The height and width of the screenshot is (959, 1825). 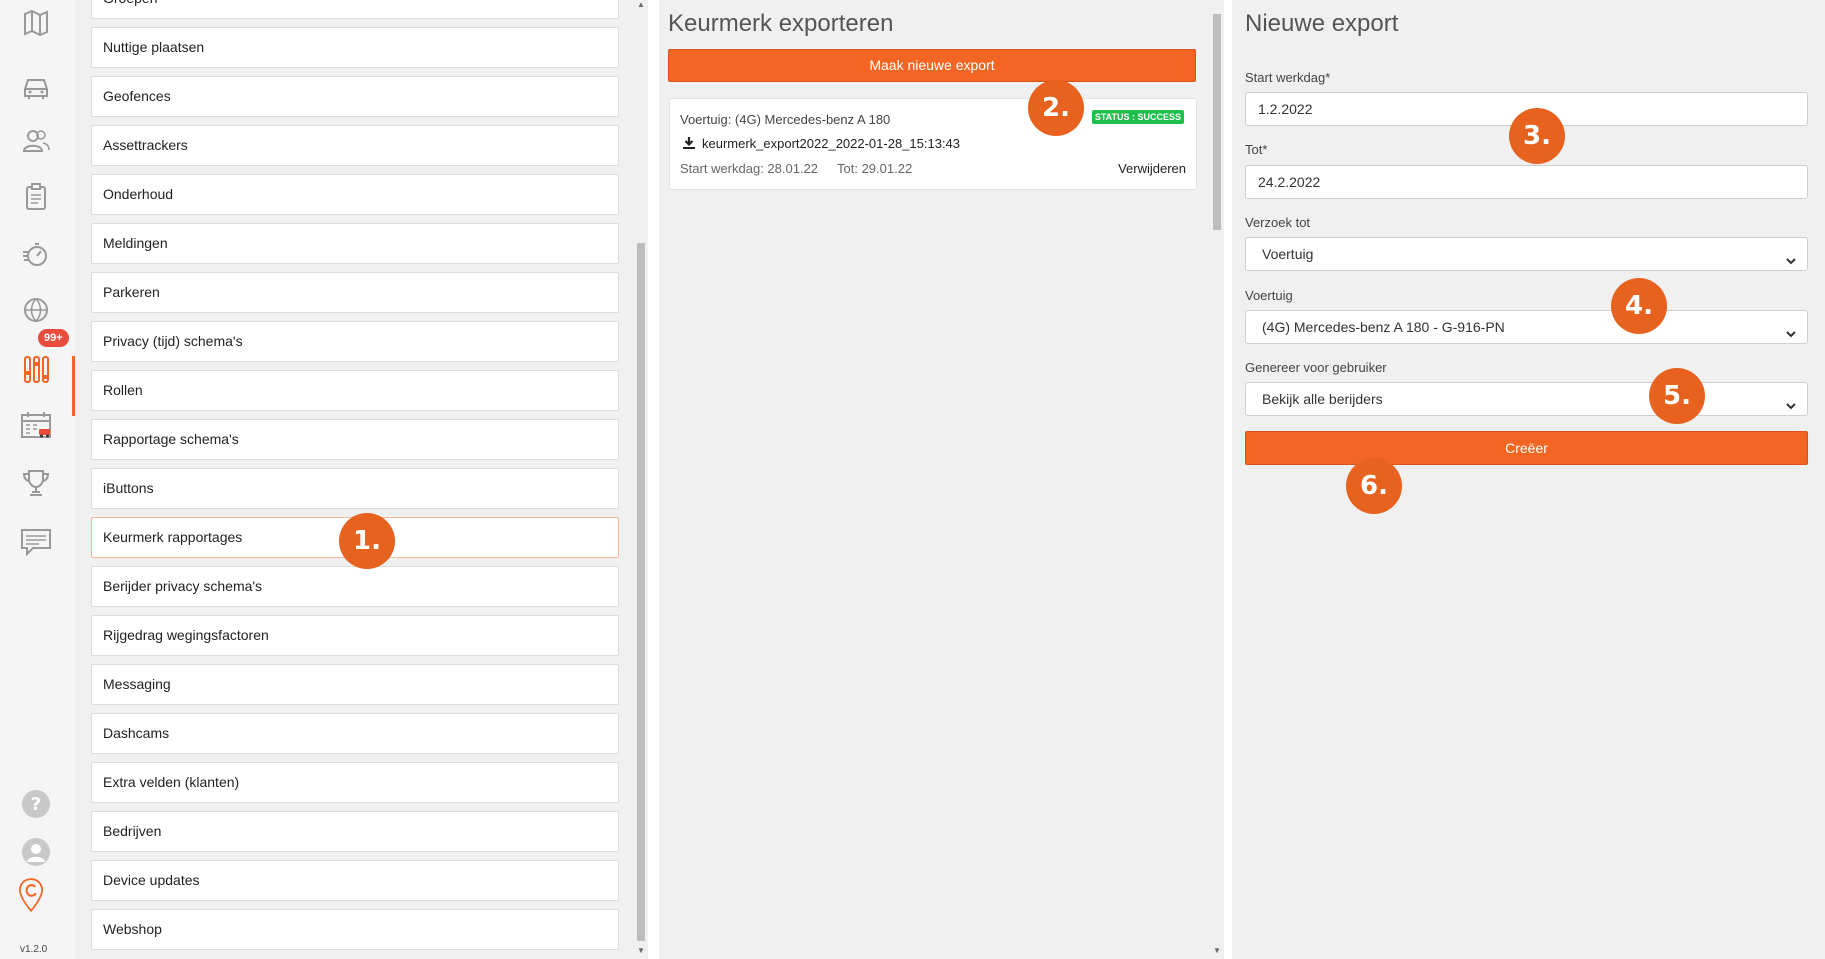 What do you see at coordinates (1288, 254) in the screenshot?
I see `request-type-value: Voertuig` at bounding box center [1288, 254].